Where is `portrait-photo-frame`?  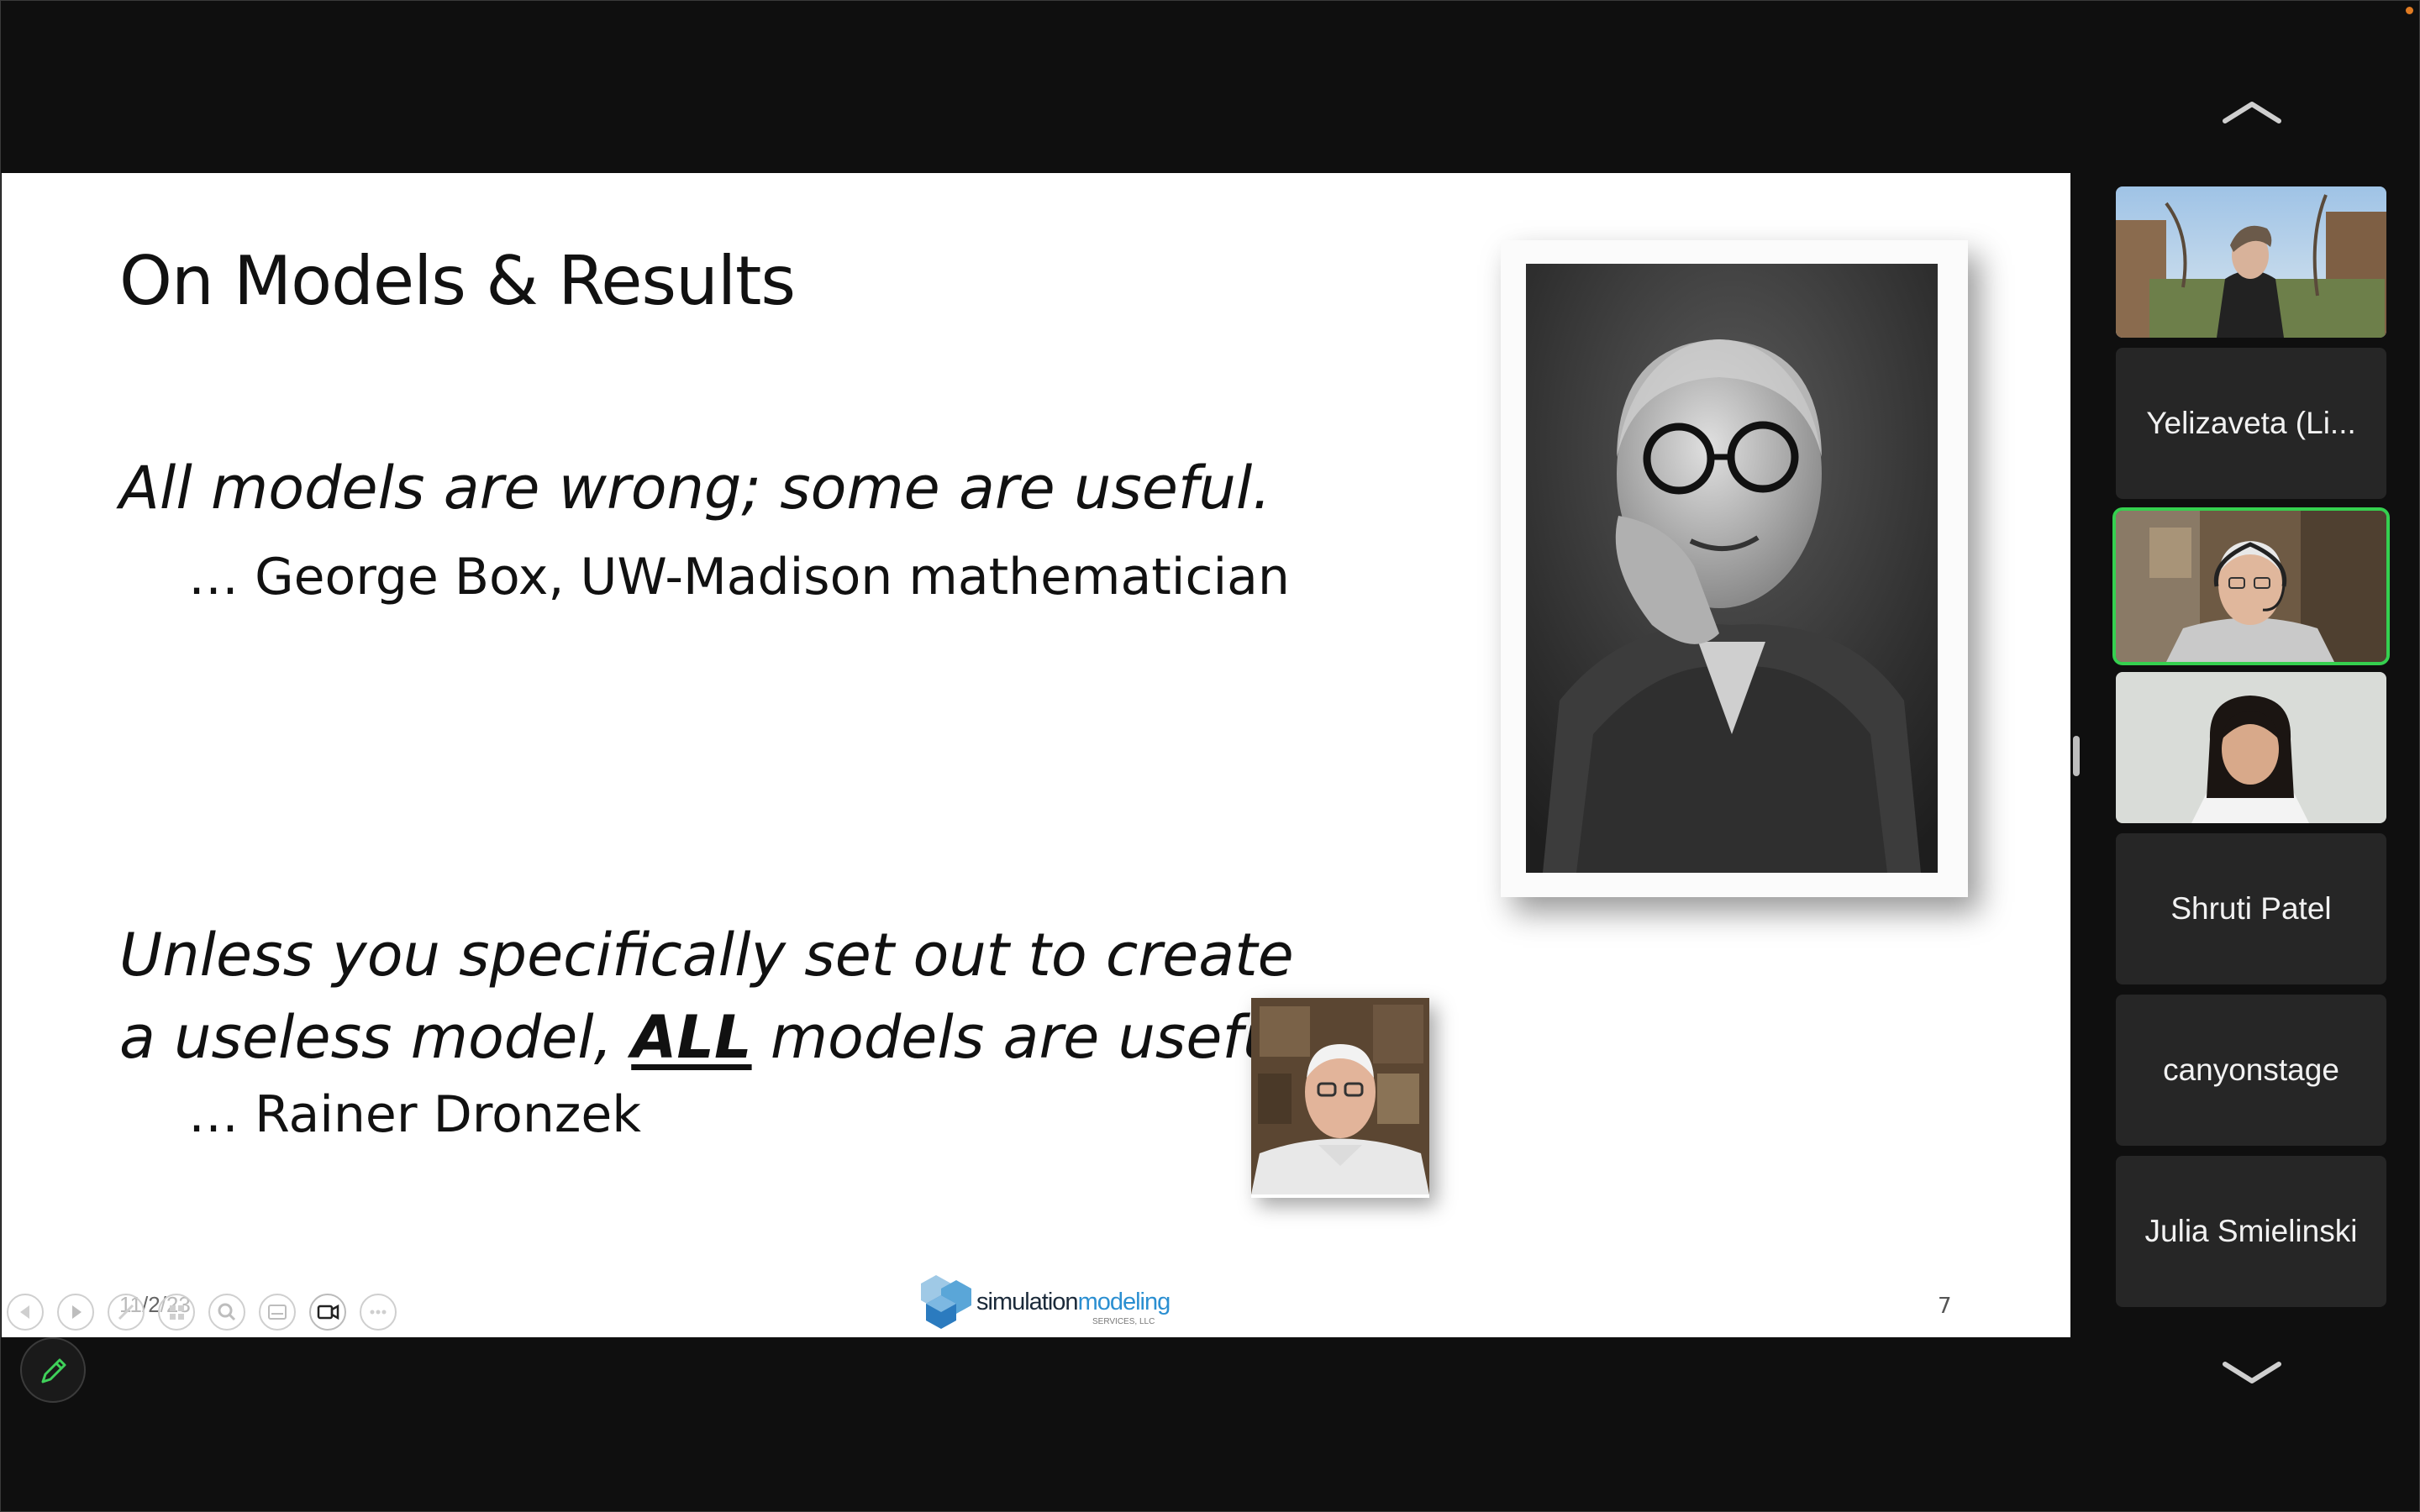
portrait-photo-frame is located at coordinates (1735, 568).